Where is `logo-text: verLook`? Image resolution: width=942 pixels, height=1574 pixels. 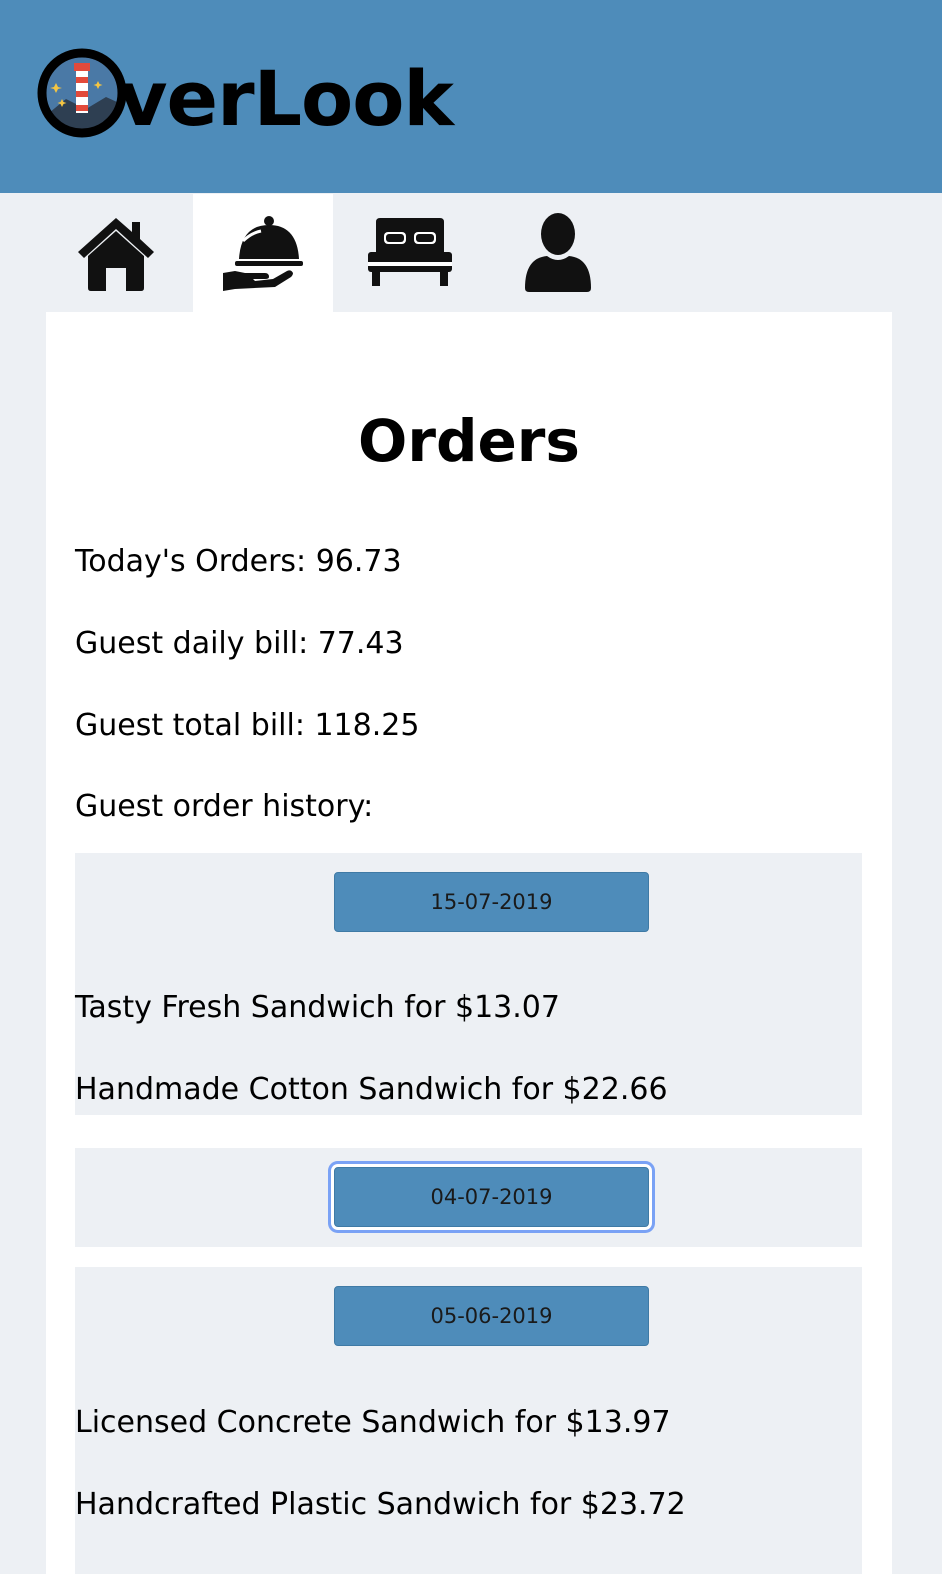
logo-text: verLook is located at coordinates (286, 98).